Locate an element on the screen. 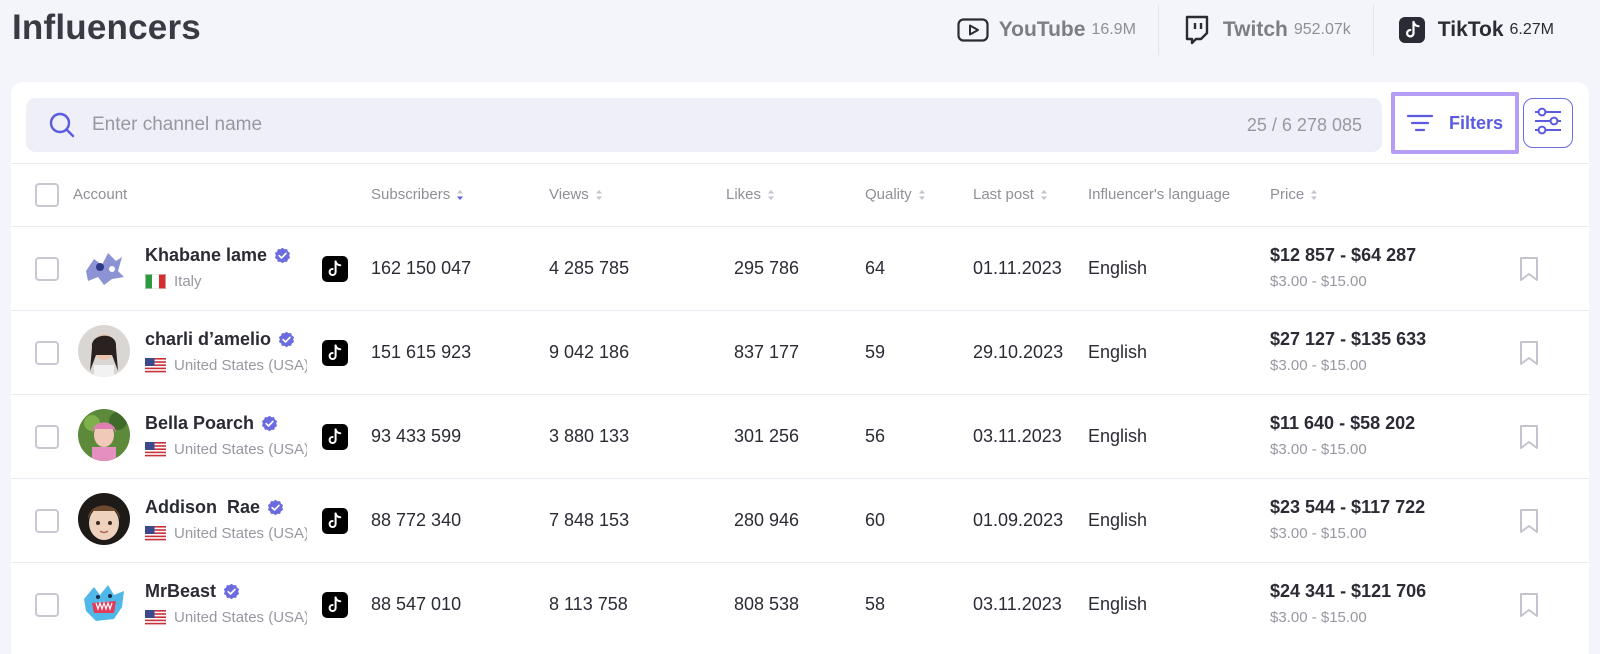 This screenshot has height=654, width=1600. likes-value: 808 538 is located at coordinates (767, 604).